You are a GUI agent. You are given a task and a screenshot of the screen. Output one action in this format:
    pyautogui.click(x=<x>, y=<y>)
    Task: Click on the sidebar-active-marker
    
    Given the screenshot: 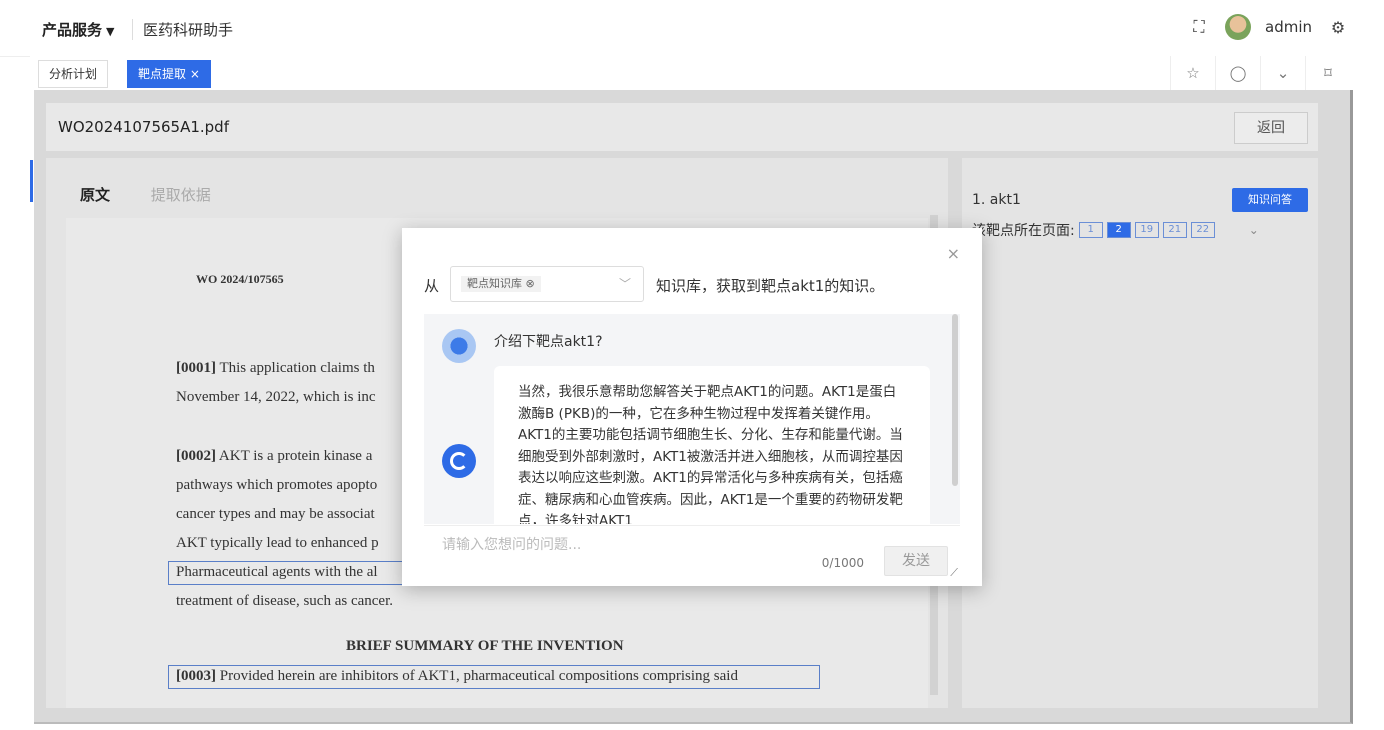 What is the action you would take?
    pyautogui.click(x=31, y=181)
    